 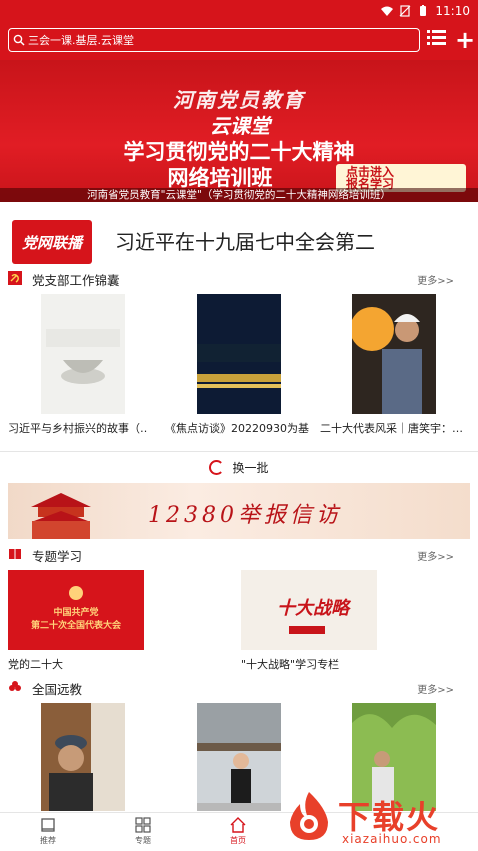 What do you see at coordinates (239, 11) in the screenshot?
I see `status-bar: 11:10` at bounding box center [239, 11].